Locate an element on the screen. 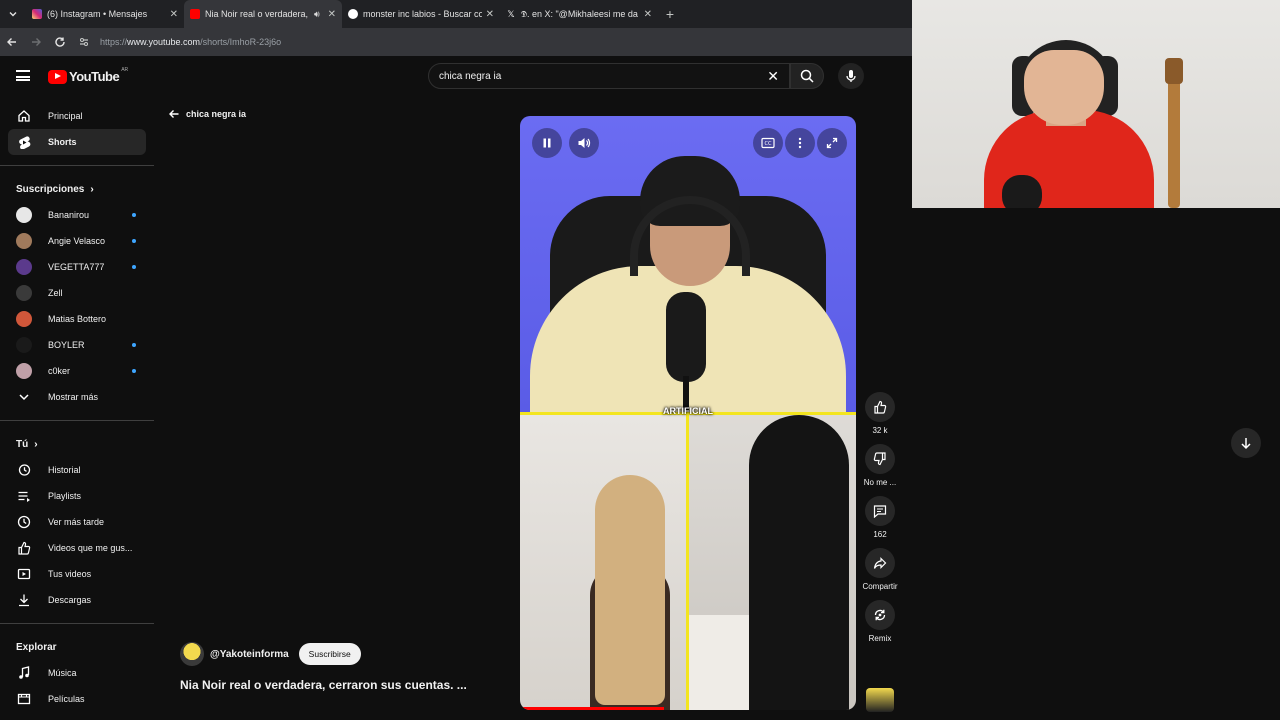 The height and width of the screenshot is (720, 1280). sound-thumbnail is located at coordinates (880, 700).